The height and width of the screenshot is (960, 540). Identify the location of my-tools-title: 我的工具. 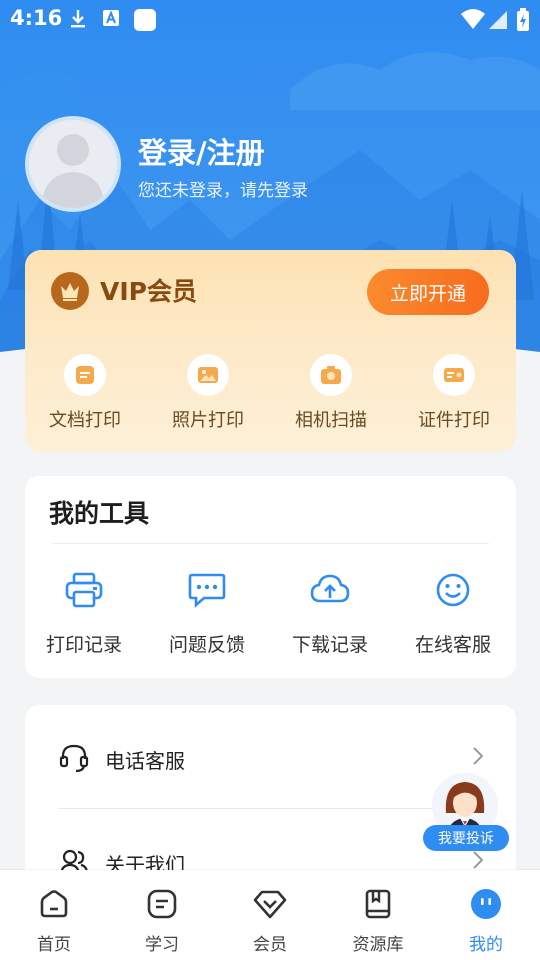
(99, 513).